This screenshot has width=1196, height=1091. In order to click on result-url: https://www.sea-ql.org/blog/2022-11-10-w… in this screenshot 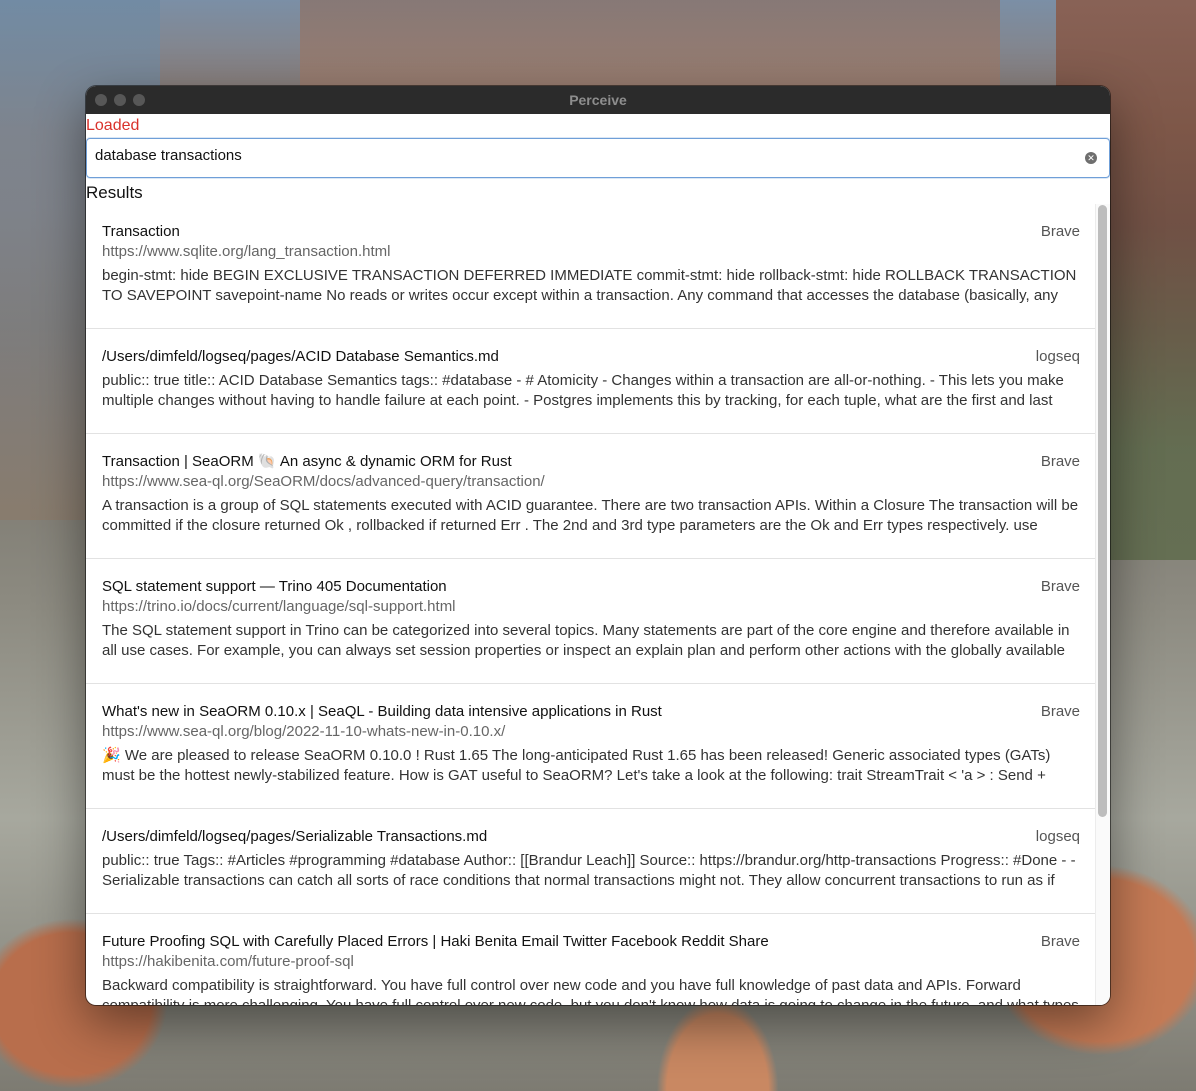, I will do `click(591, 732)`.